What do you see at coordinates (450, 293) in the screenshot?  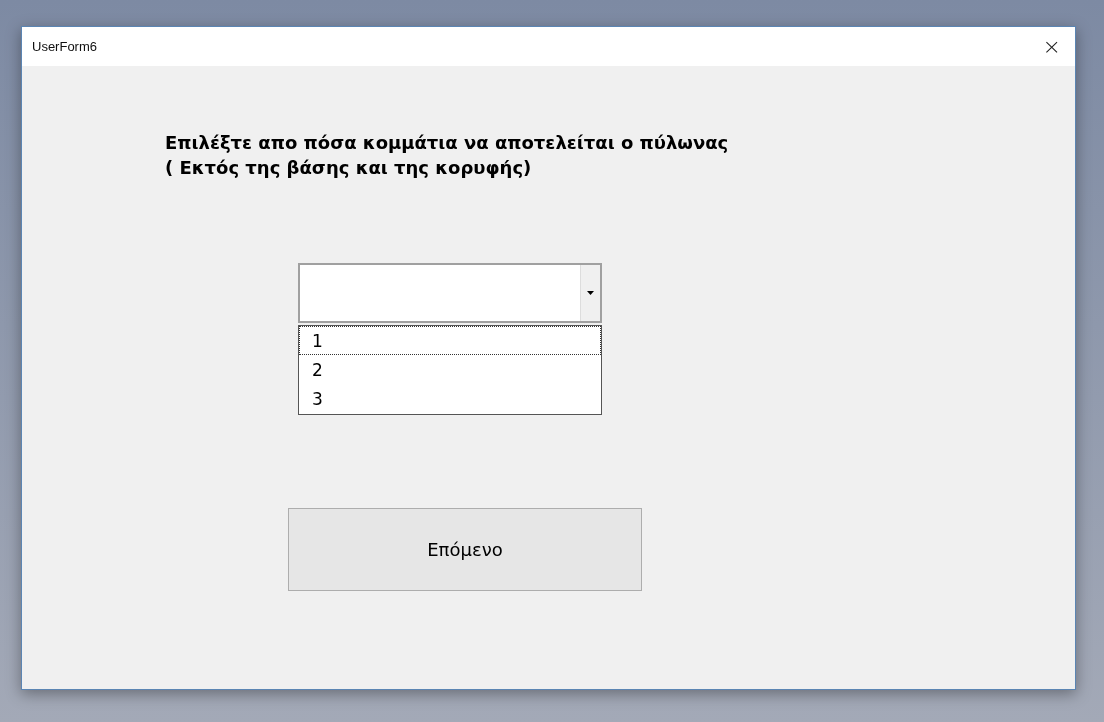 I see `combo-box` at bounding box center [450, 293].